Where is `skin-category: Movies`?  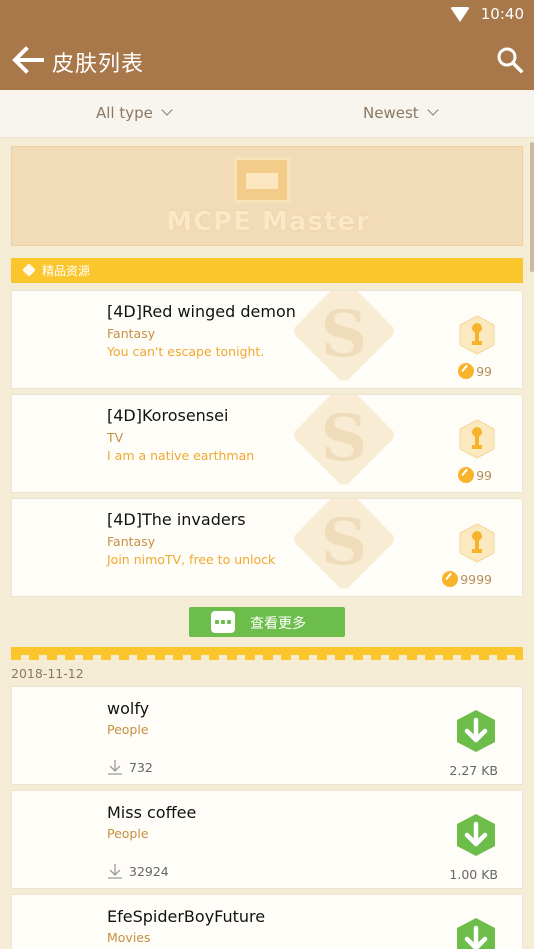
skin-category: Movies is located at coordinates (129, 937).